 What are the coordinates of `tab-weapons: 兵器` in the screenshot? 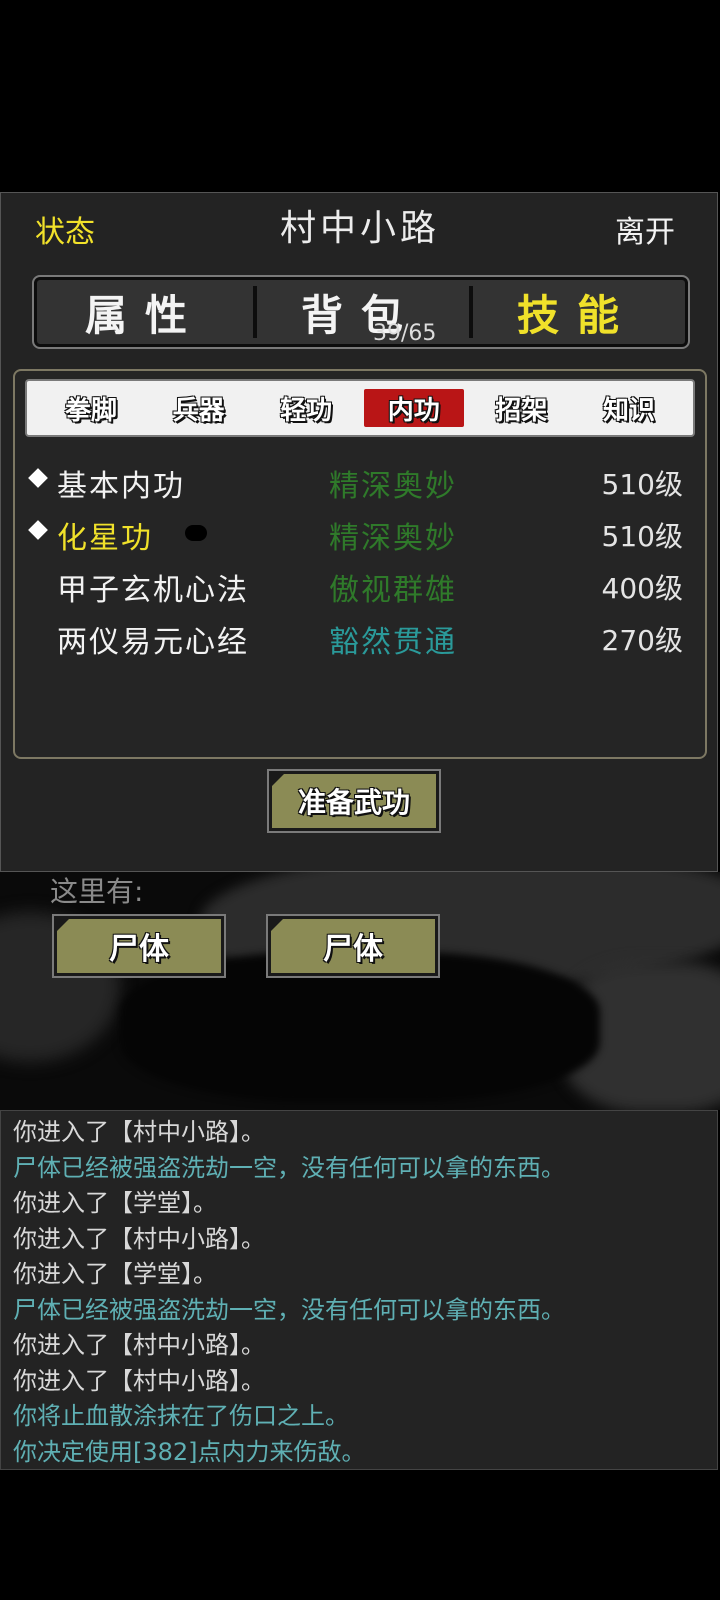 It's located at (199, 408).